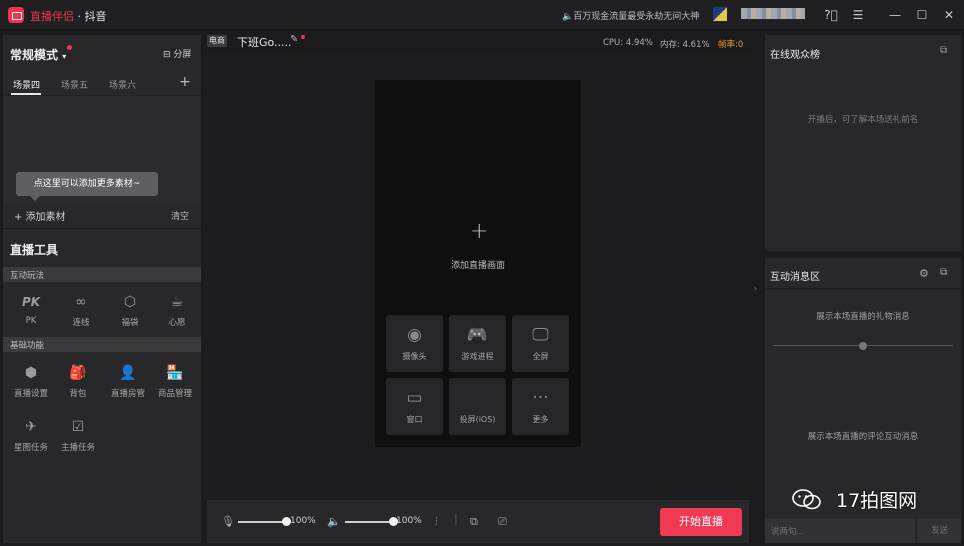  Describe the element at coordinates (540, 335) in the screenshot. I see `monitor-icon: 🖵` at that location.